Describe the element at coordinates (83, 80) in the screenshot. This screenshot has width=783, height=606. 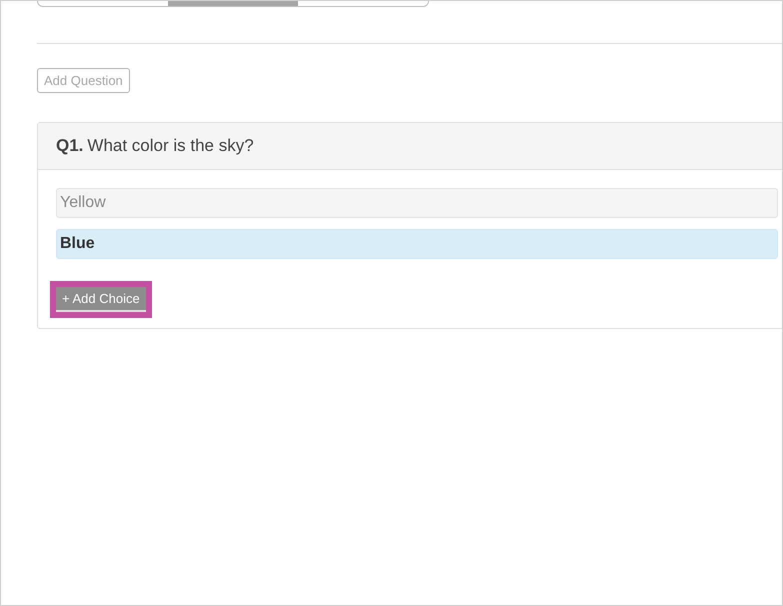
I see `add-question-button: Add Question` at that location.